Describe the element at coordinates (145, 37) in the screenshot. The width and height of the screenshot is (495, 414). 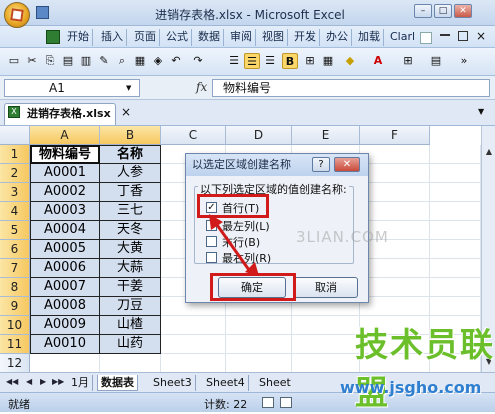
I see `tab-page-layout: 页面` at that location.